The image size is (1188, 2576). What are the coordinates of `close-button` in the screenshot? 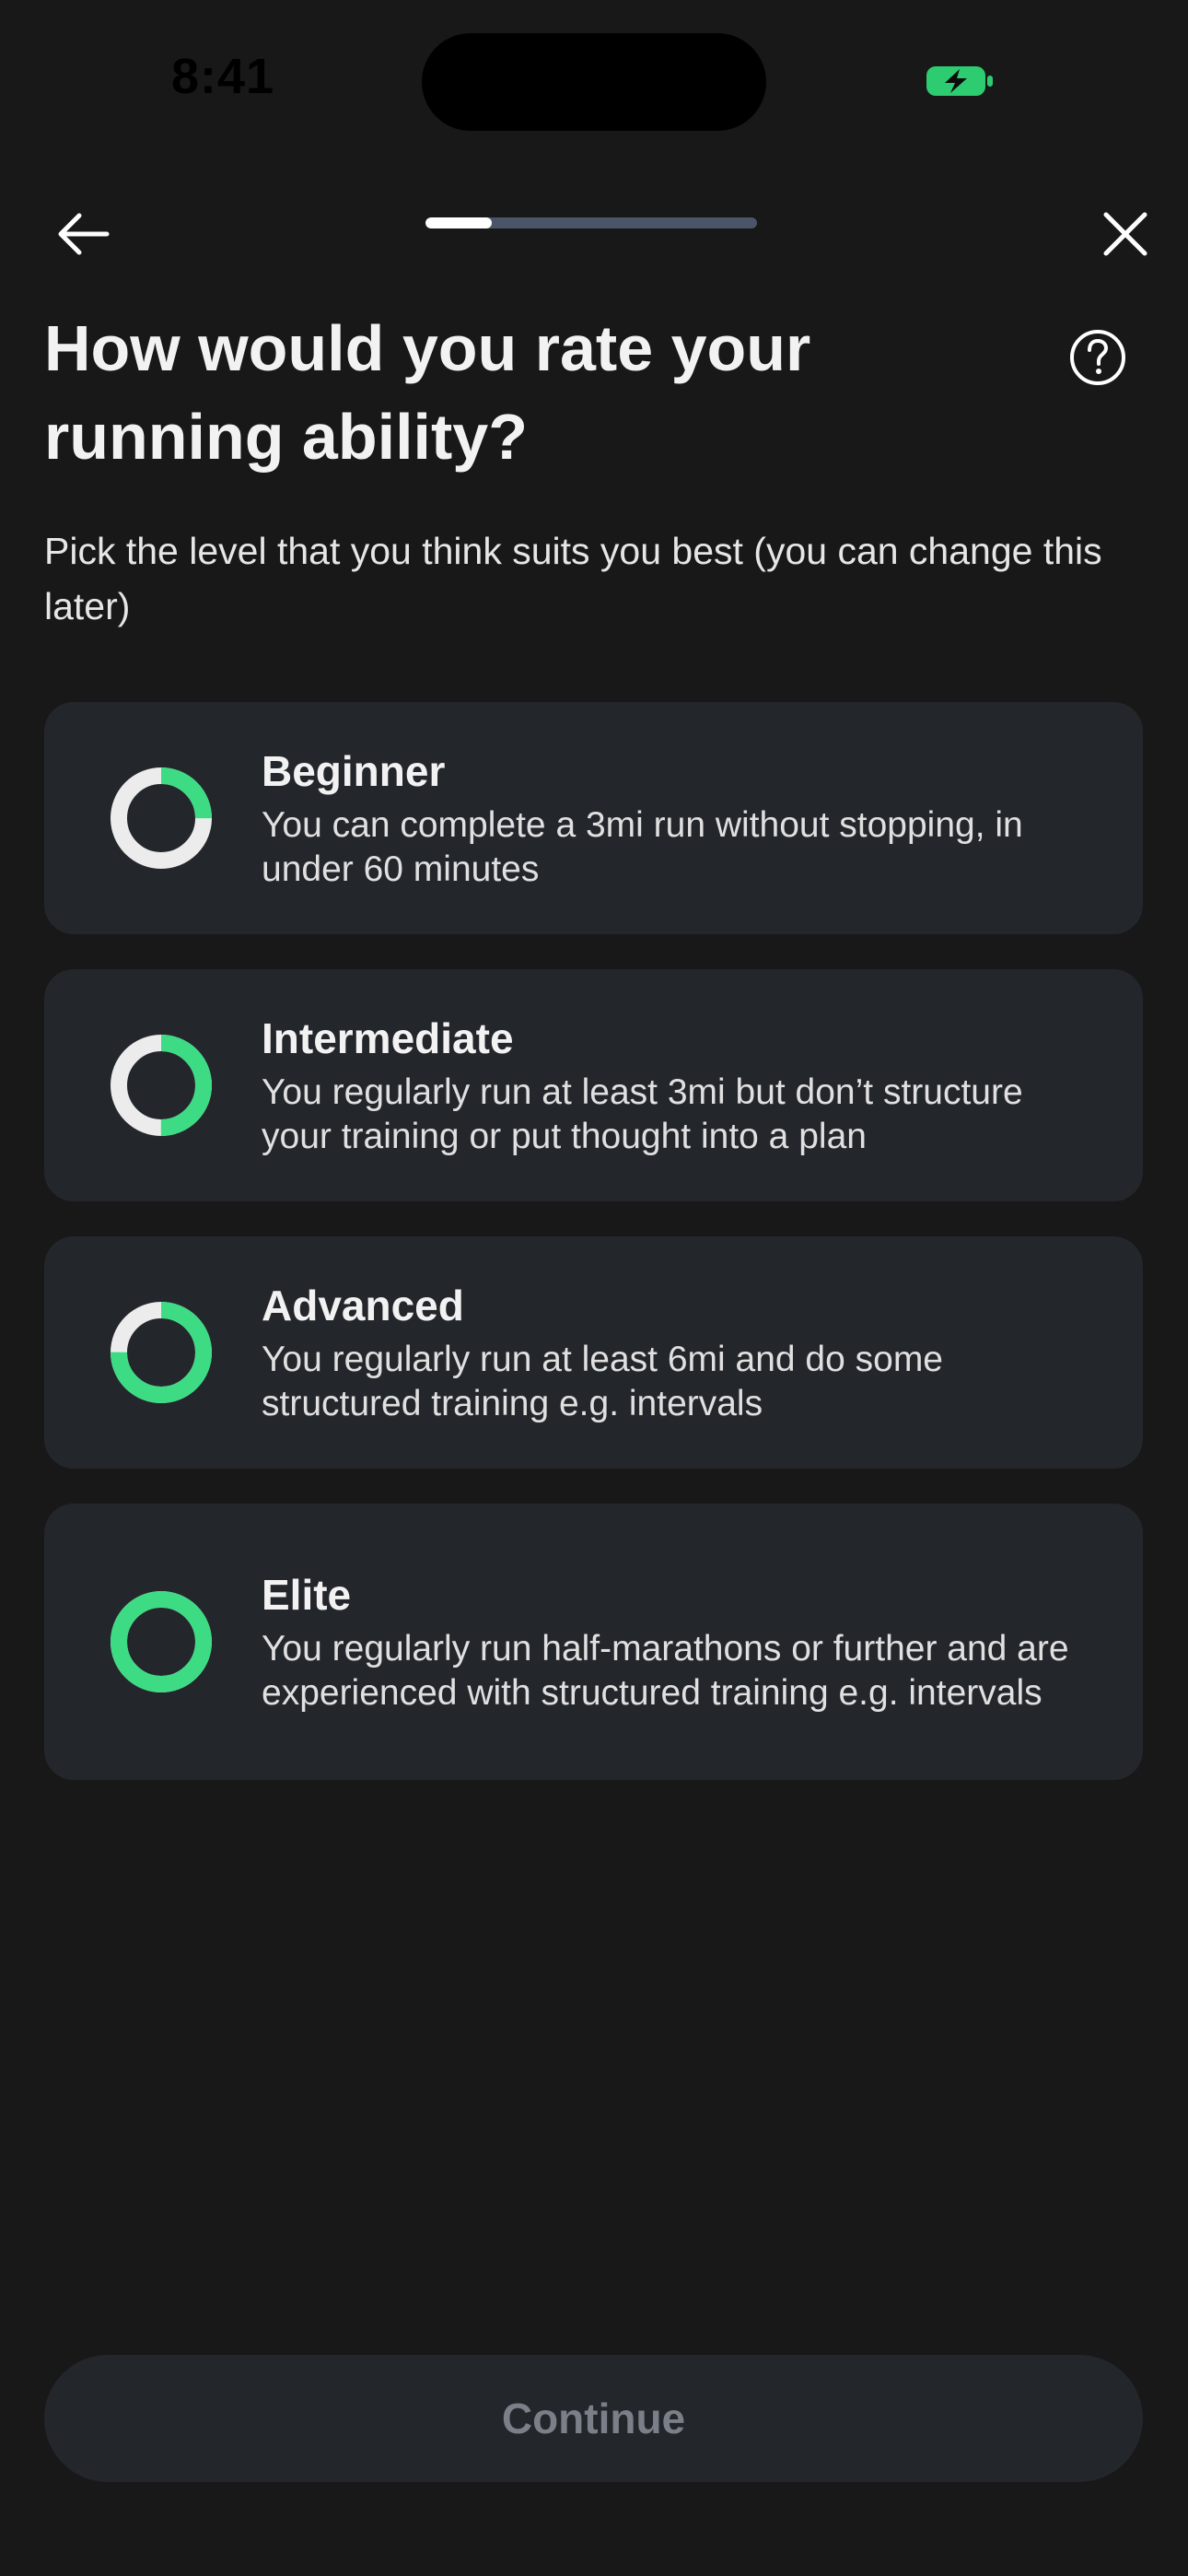 It's located at (1125, 234).